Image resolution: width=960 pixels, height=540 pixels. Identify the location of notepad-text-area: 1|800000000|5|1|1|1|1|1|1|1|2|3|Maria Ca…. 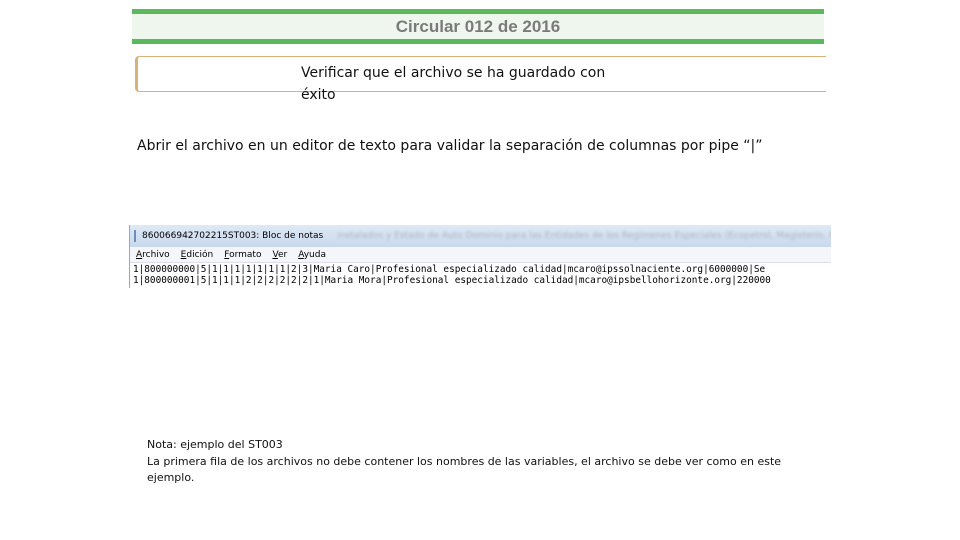
(480, 274).